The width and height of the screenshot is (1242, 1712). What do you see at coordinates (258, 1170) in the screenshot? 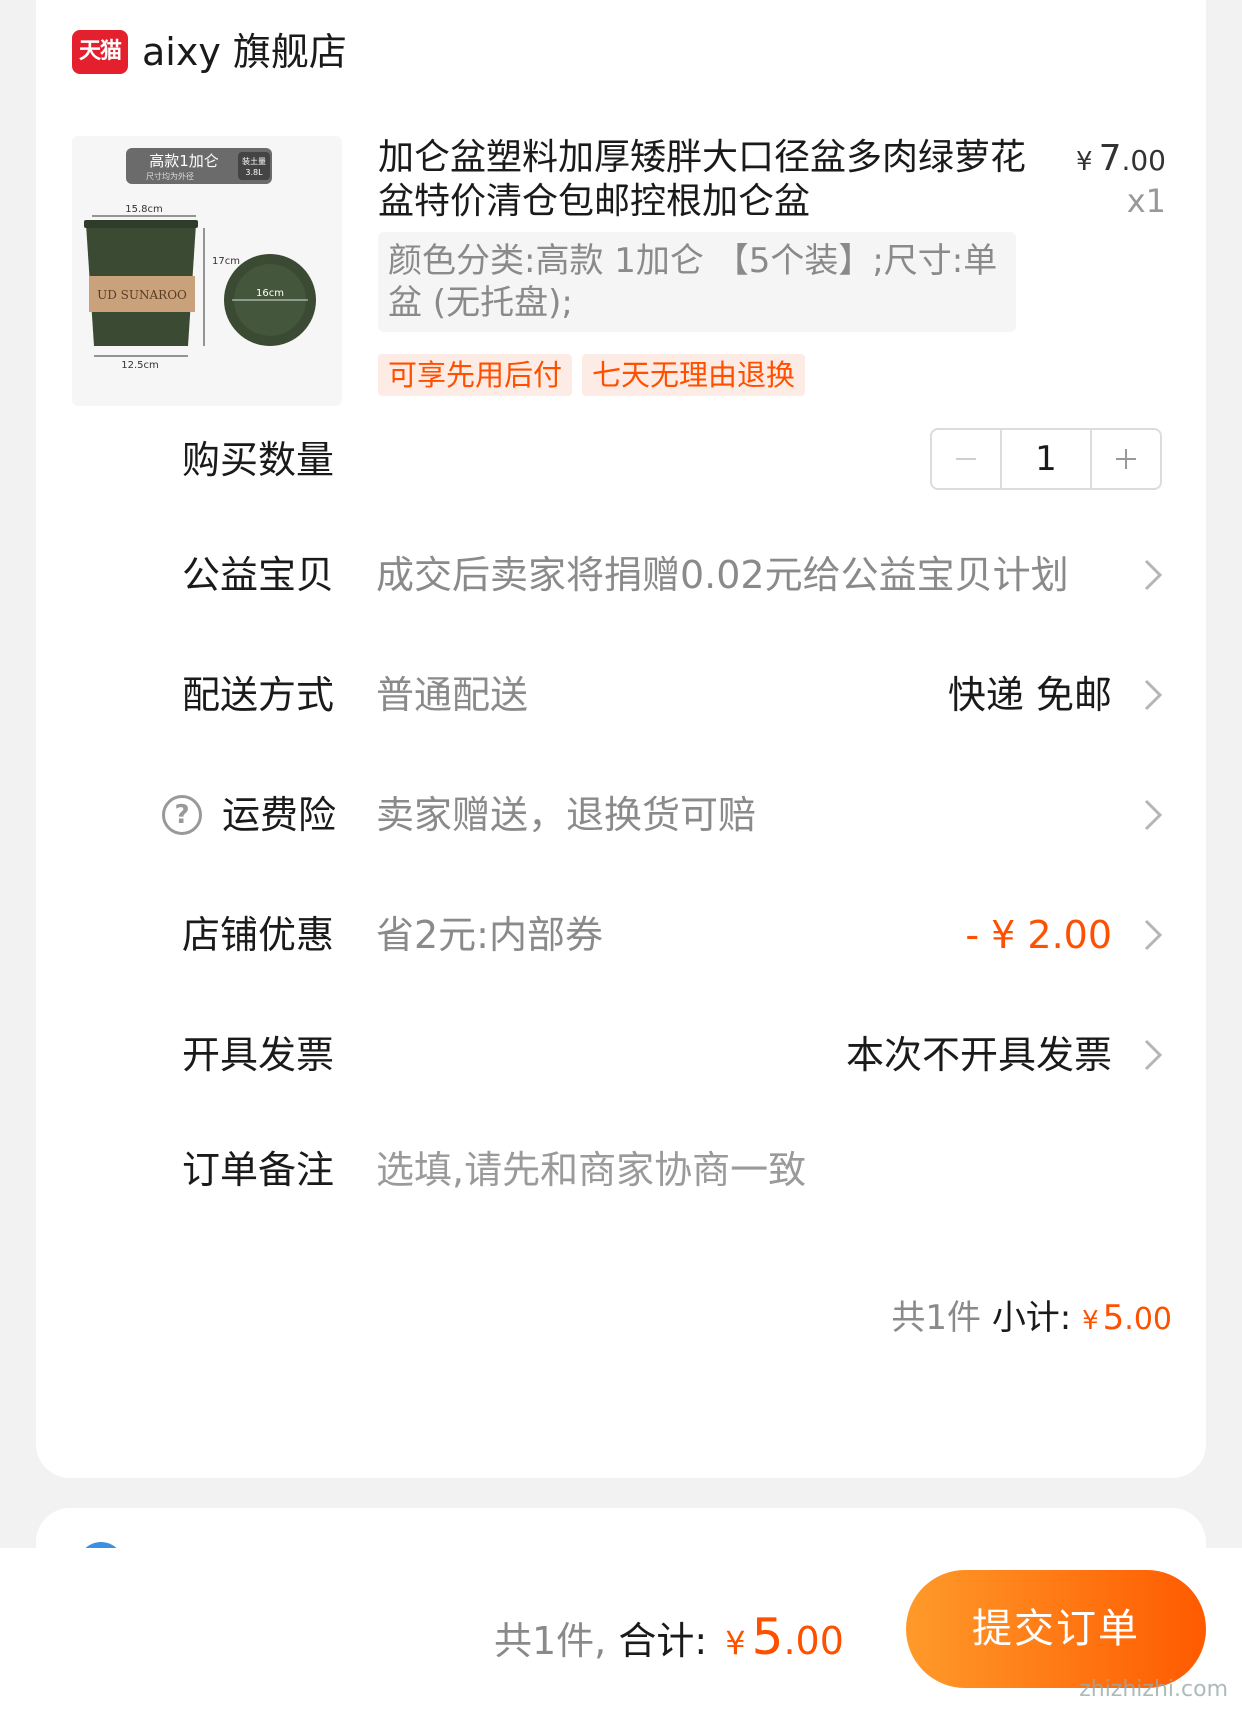
I see `note-label: 订单备注` at bounding box center [258, 1170].